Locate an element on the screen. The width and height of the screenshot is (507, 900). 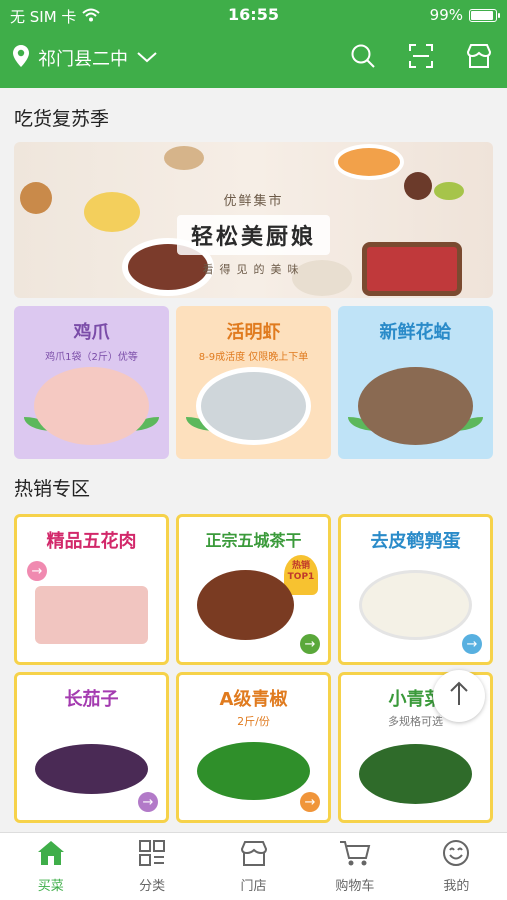
tab-profile: 我的 is located at coordinates (456, 866).